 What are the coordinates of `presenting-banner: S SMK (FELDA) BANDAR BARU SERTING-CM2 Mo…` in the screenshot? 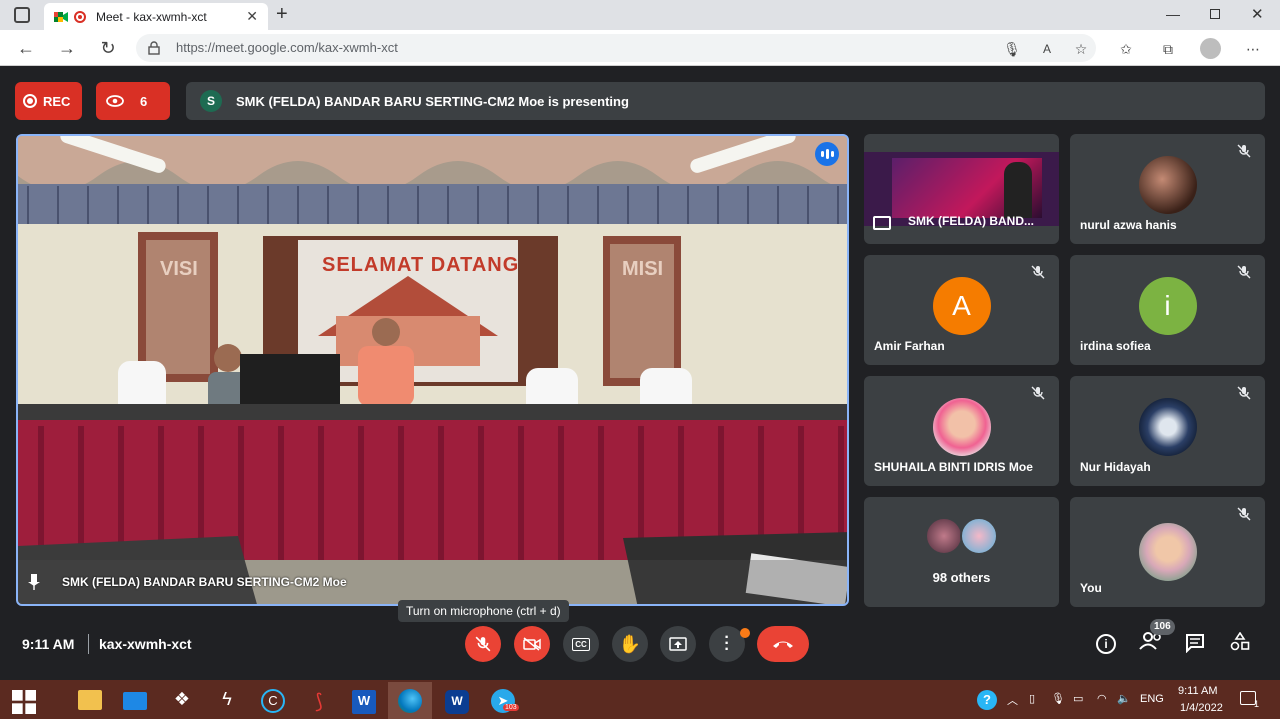 It's located at (725, 101).